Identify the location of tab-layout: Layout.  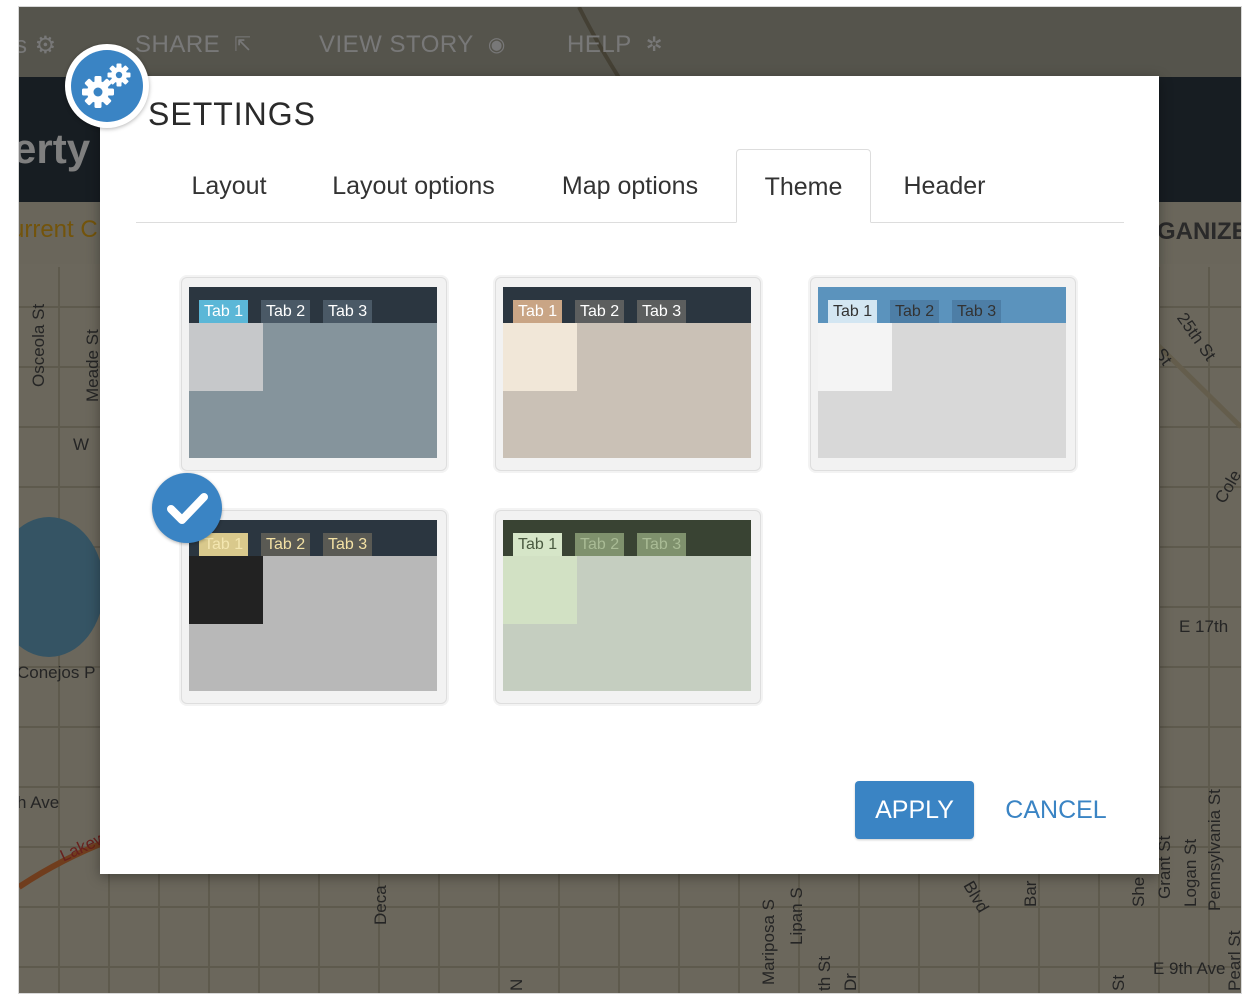
(229, 185).